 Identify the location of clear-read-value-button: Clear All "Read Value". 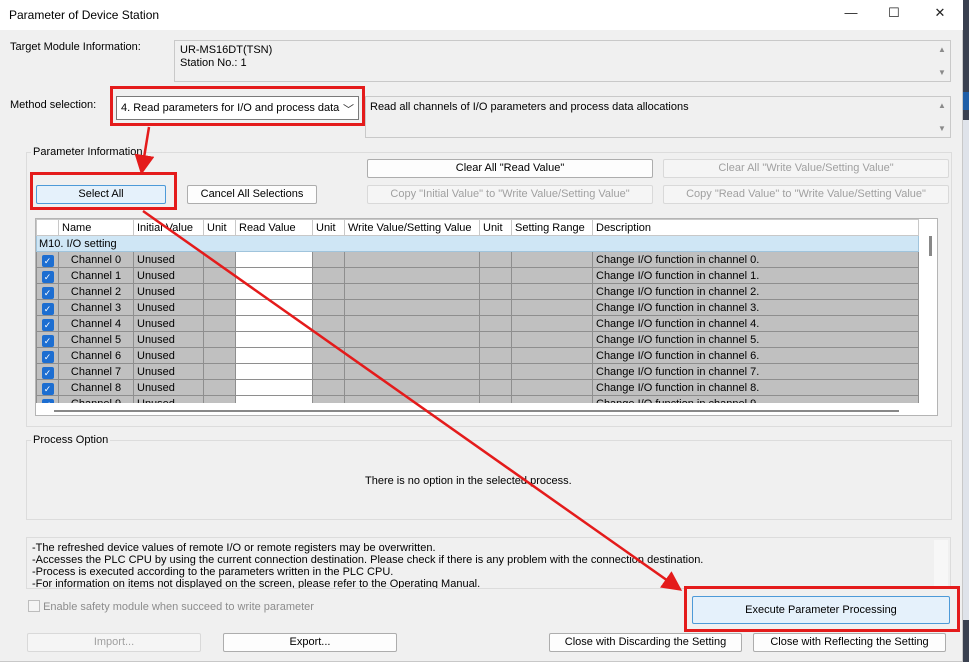
(510, 168).